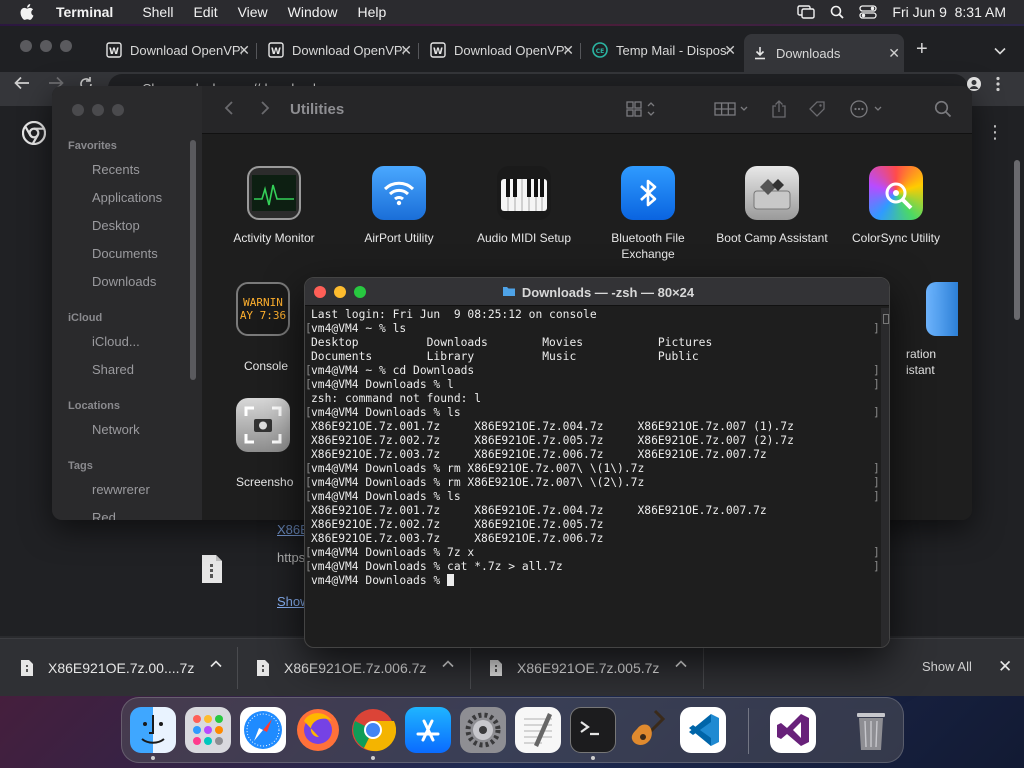  Describe the element at coordinates (108, 429) in the screenshot. I see `sidebar-item-network: Network` at that location.